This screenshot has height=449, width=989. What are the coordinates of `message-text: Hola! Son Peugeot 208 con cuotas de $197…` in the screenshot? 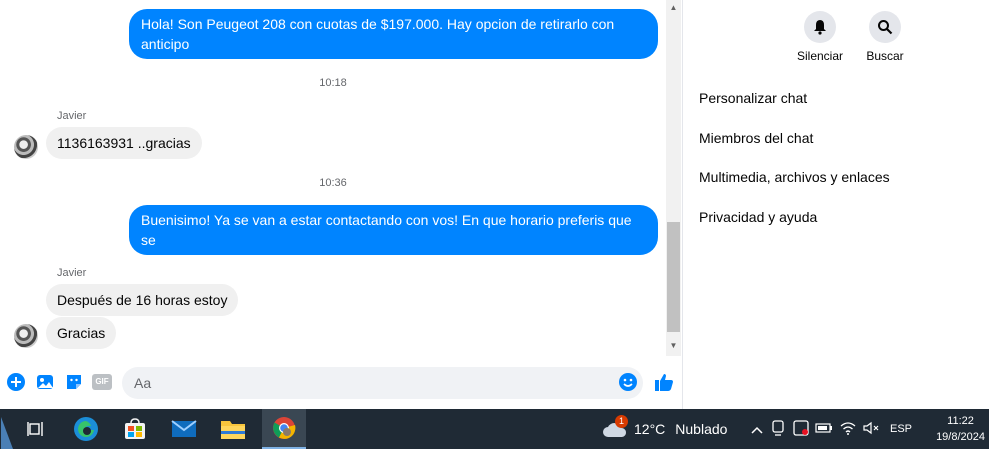 It's located at (378, 34).